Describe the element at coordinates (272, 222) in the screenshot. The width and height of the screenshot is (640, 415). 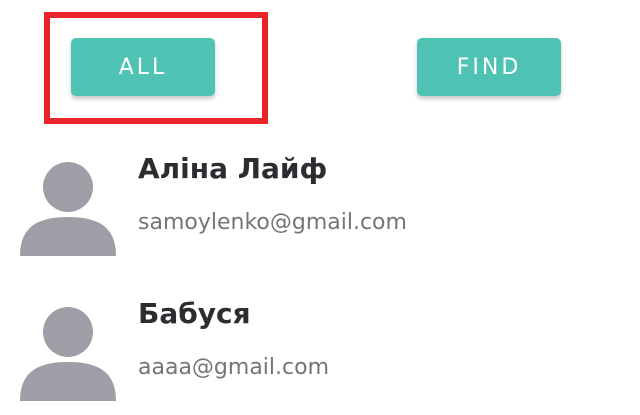
I see `contact-email: samoylenko@gmail.com` at that location.